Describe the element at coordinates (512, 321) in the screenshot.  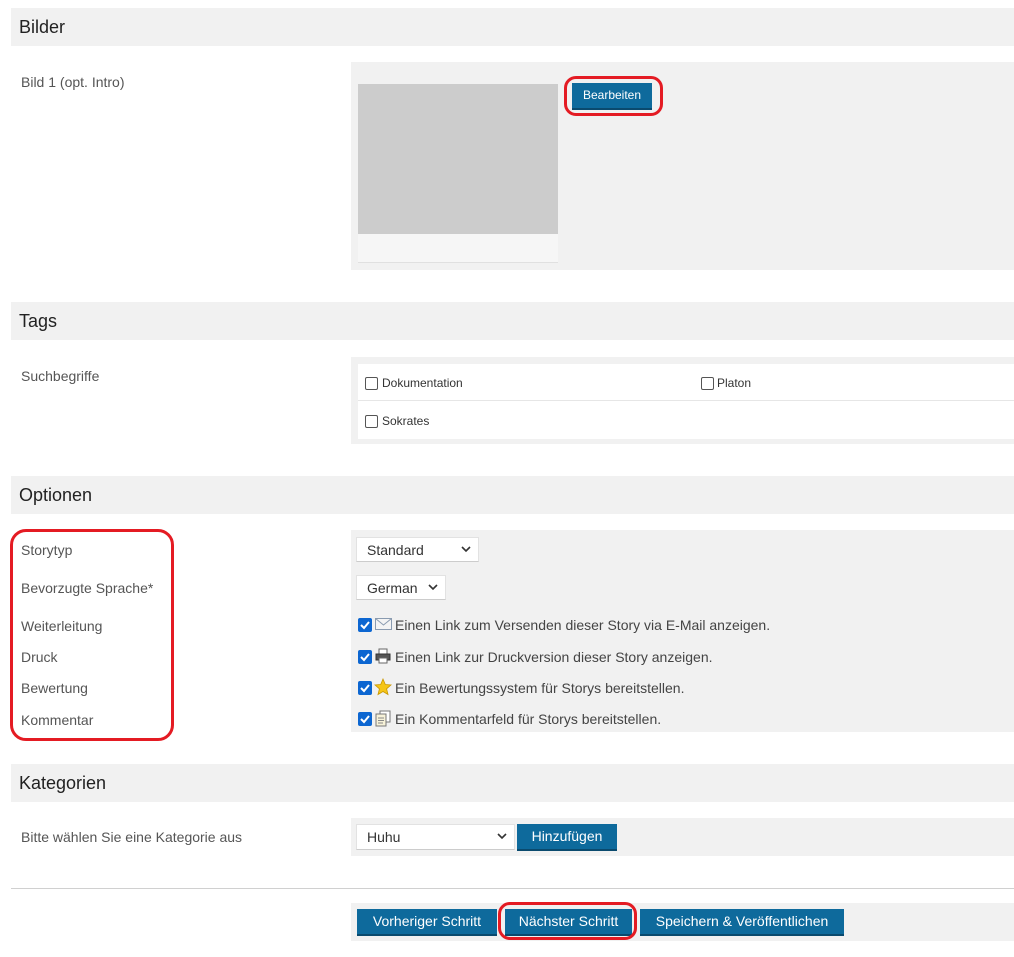
I see `section-header-tags: Tags` at that location.